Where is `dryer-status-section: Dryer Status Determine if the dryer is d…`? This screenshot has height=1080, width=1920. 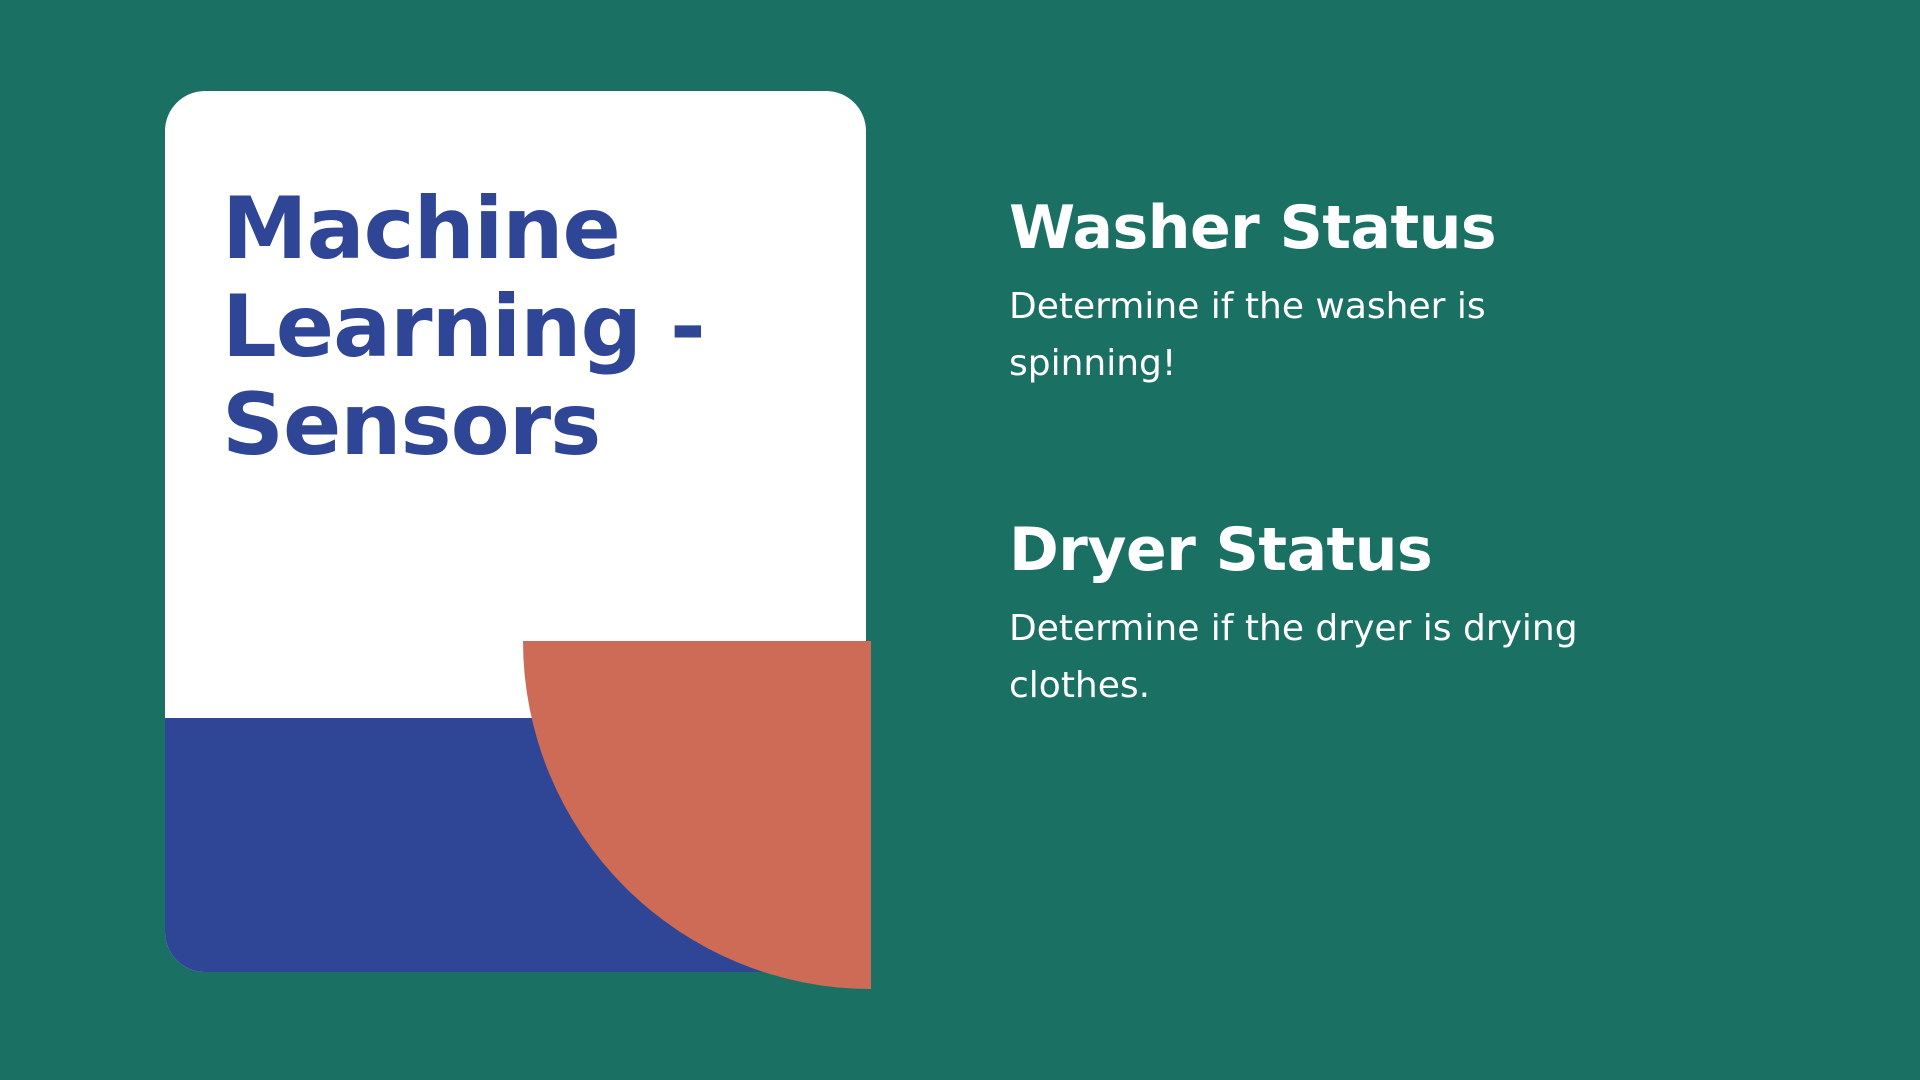
dryer-status-section: Dryer Status Determine if the dryer is d… is located at coordinates (1329, 614).